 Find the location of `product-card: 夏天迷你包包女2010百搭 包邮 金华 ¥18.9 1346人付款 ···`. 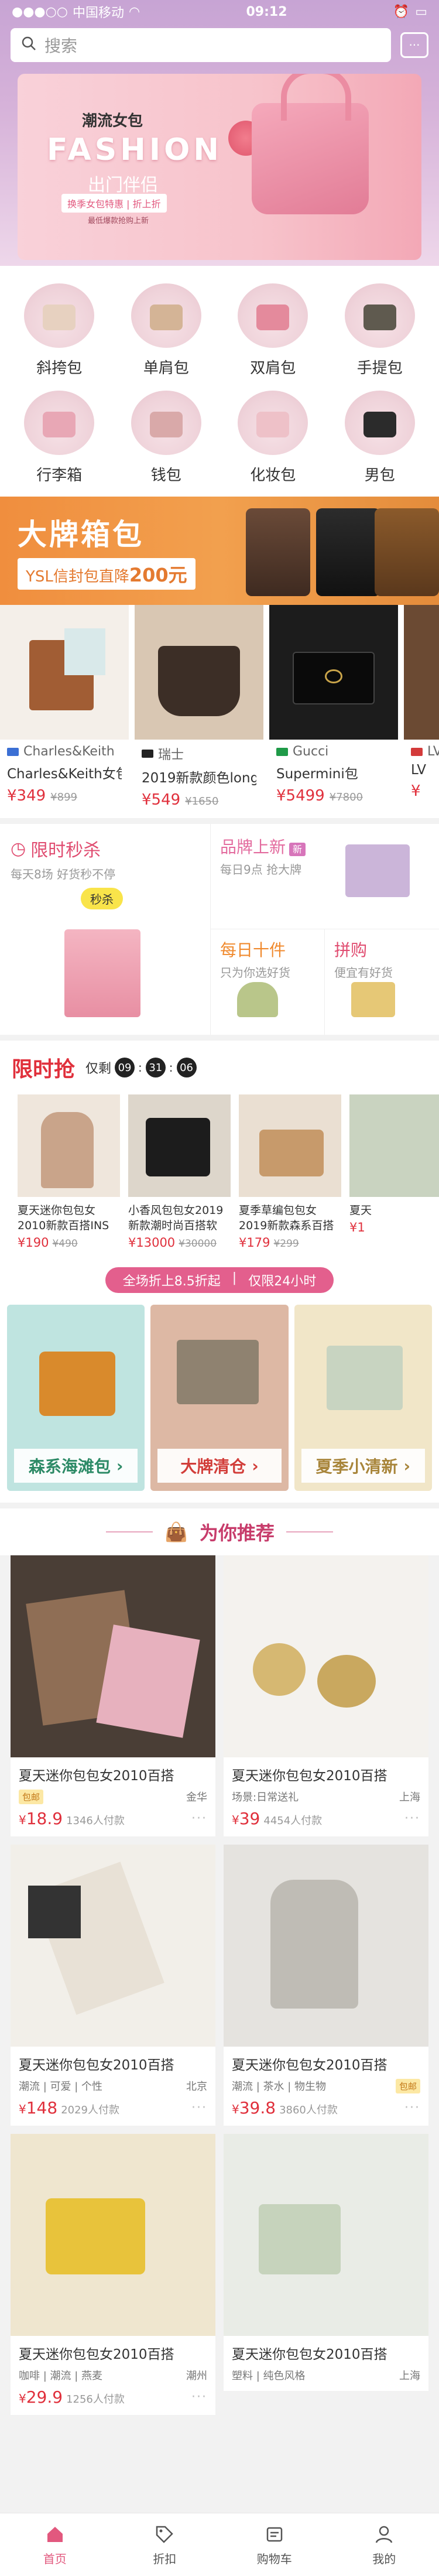

product-card: 夏天迷你包包女2010百搭 包邮 金华 ¥18.9 1346人付款 ··· is located at coordinates (113, 1695).